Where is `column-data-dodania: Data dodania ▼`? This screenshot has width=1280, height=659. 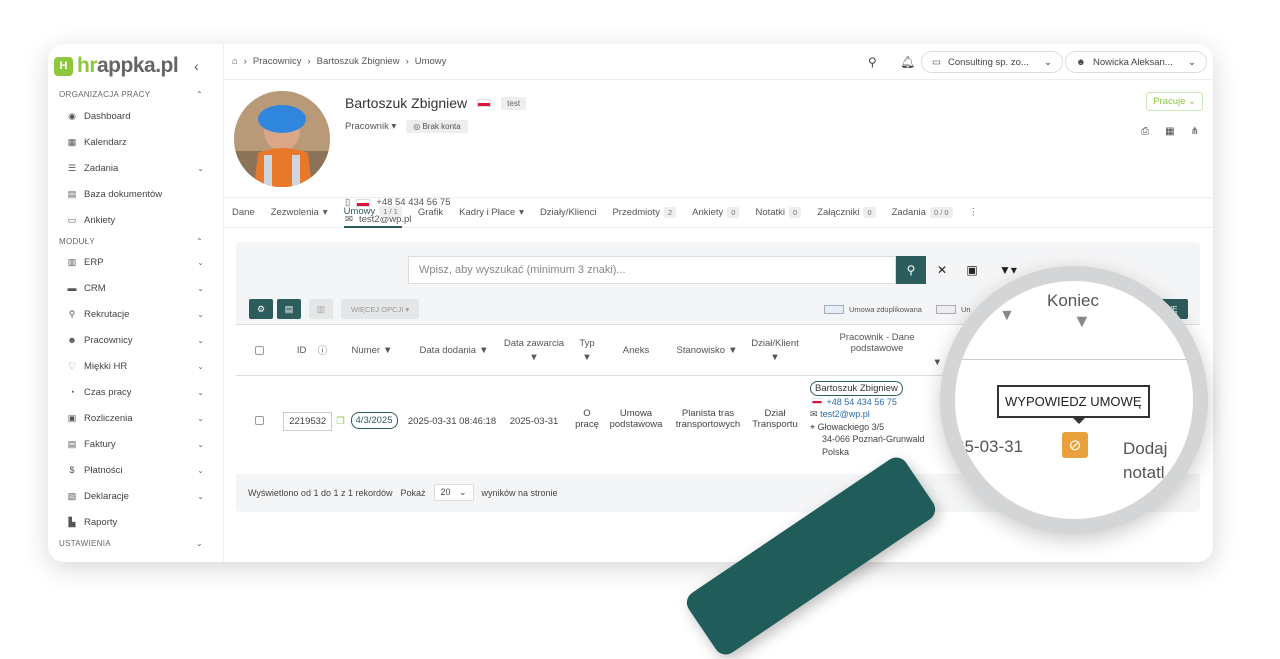 column-data-dodania: Data dodania ▼ is located at coordinates (454, 350).